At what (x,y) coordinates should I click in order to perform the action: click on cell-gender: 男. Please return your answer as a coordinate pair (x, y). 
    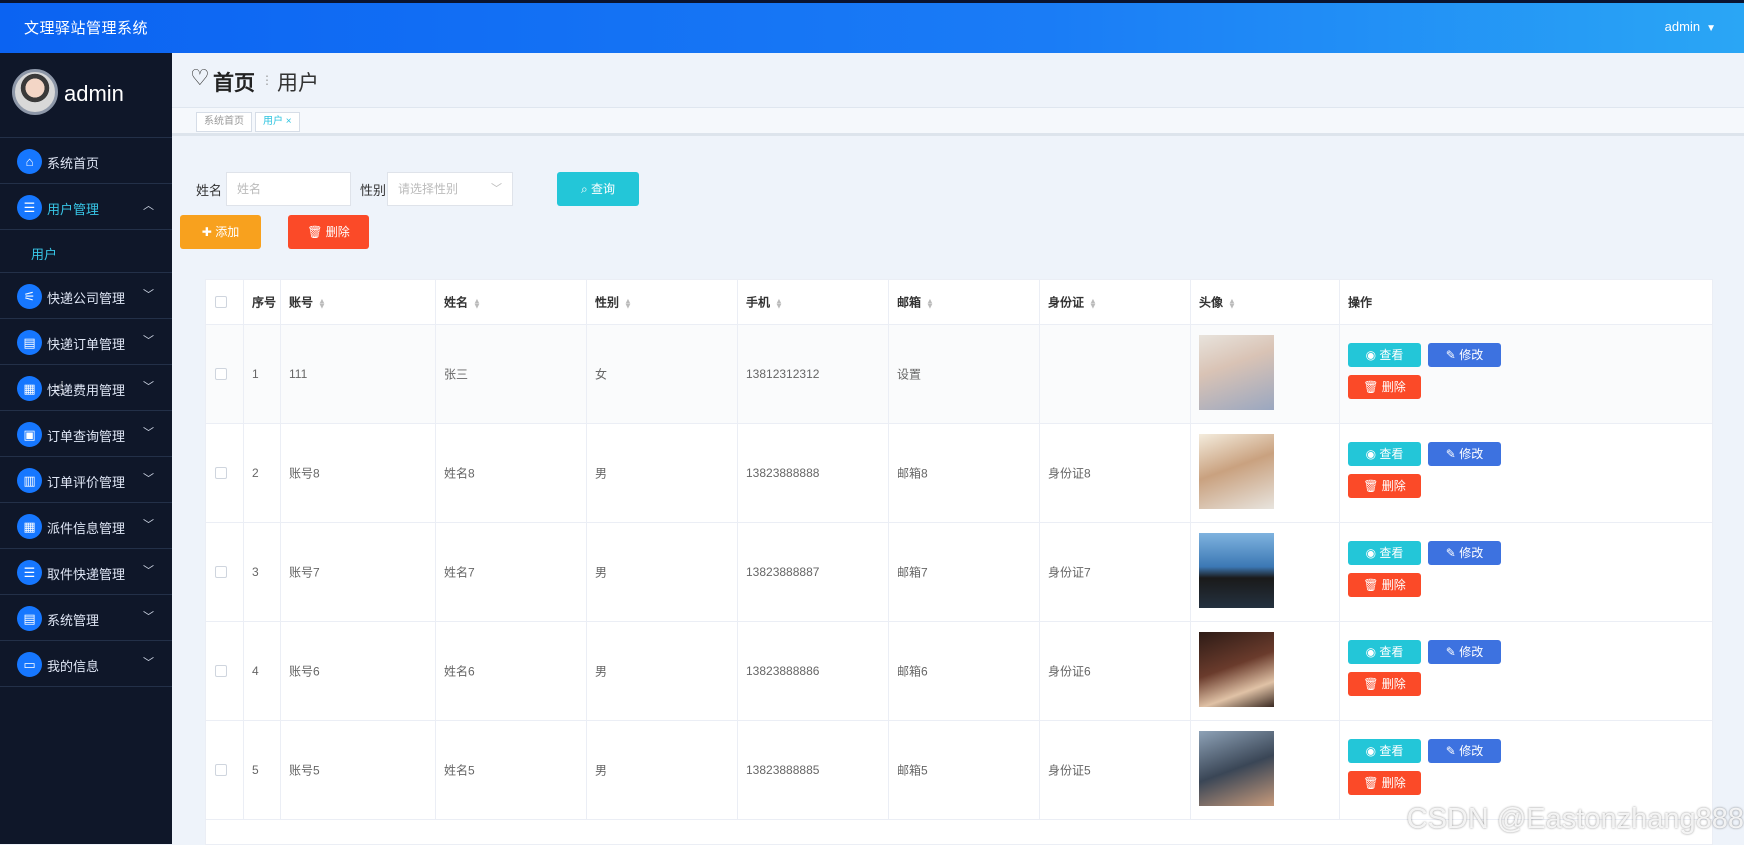
    Looking at the image, I should click on (662, 572).